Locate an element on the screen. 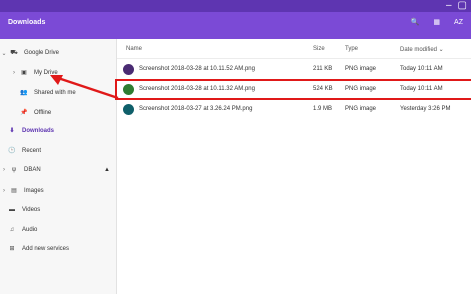  sidebar-item-label: DBAN is located at coordinates (32, 170).